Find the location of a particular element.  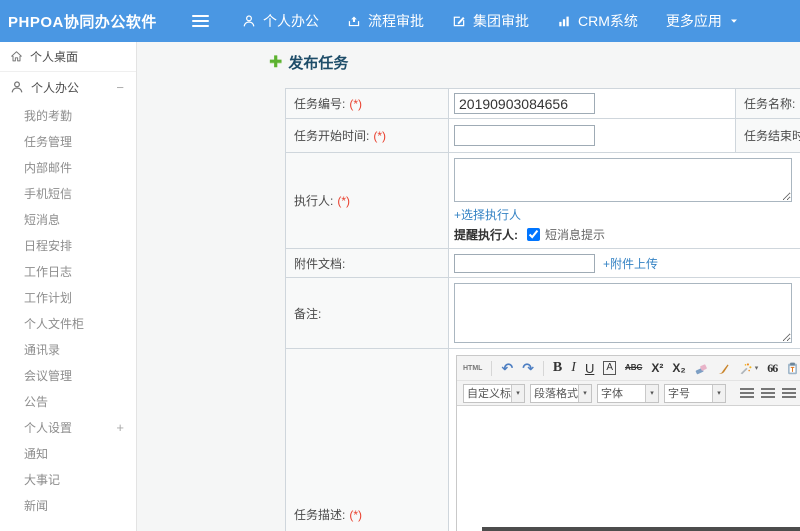

nav-item: 流程审批 is located at coordinates (385, 21).